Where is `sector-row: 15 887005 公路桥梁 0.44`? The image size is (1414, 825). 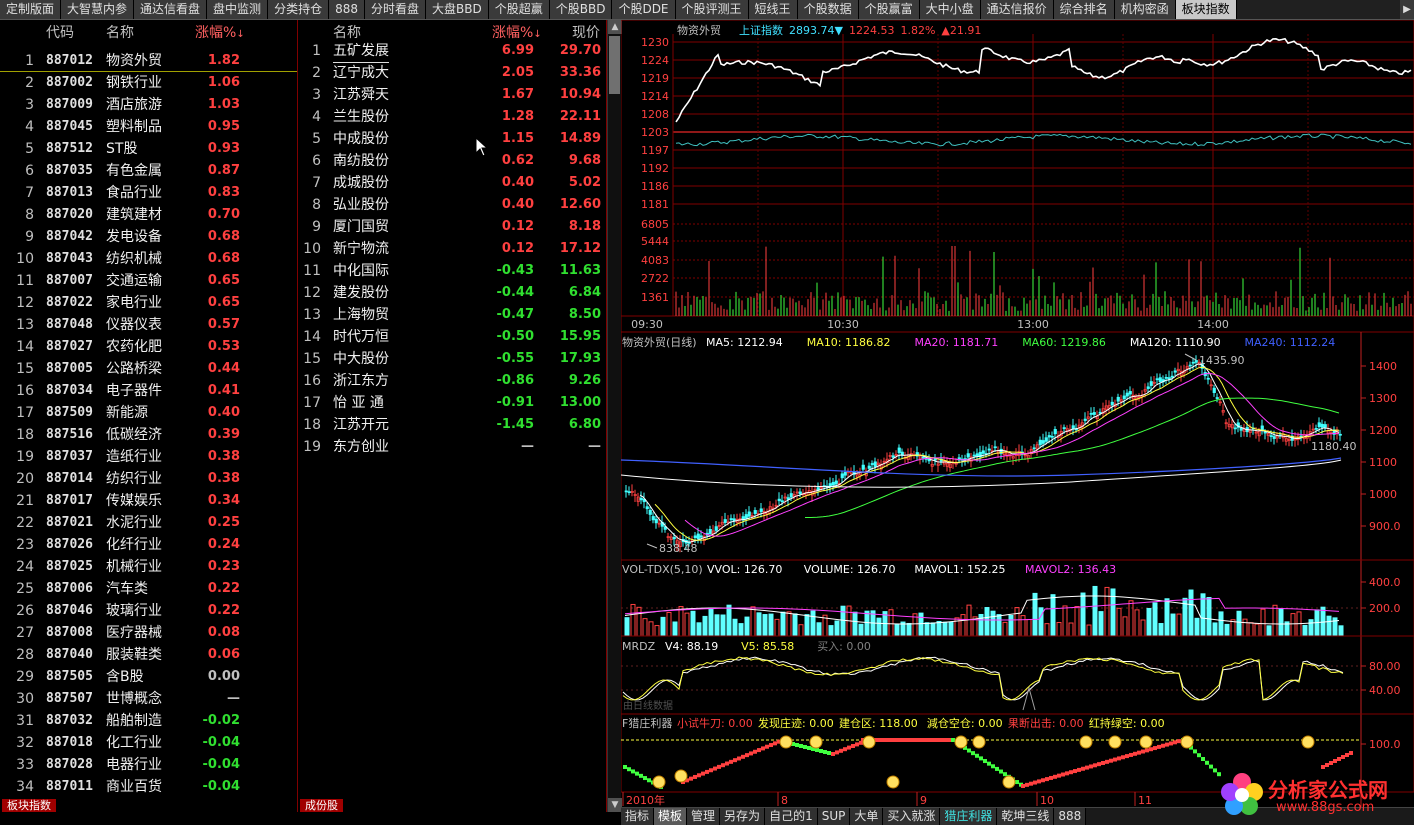
sector-row: 15 887005 公路桥梁 0.44 is located at coordinates (148, 369).